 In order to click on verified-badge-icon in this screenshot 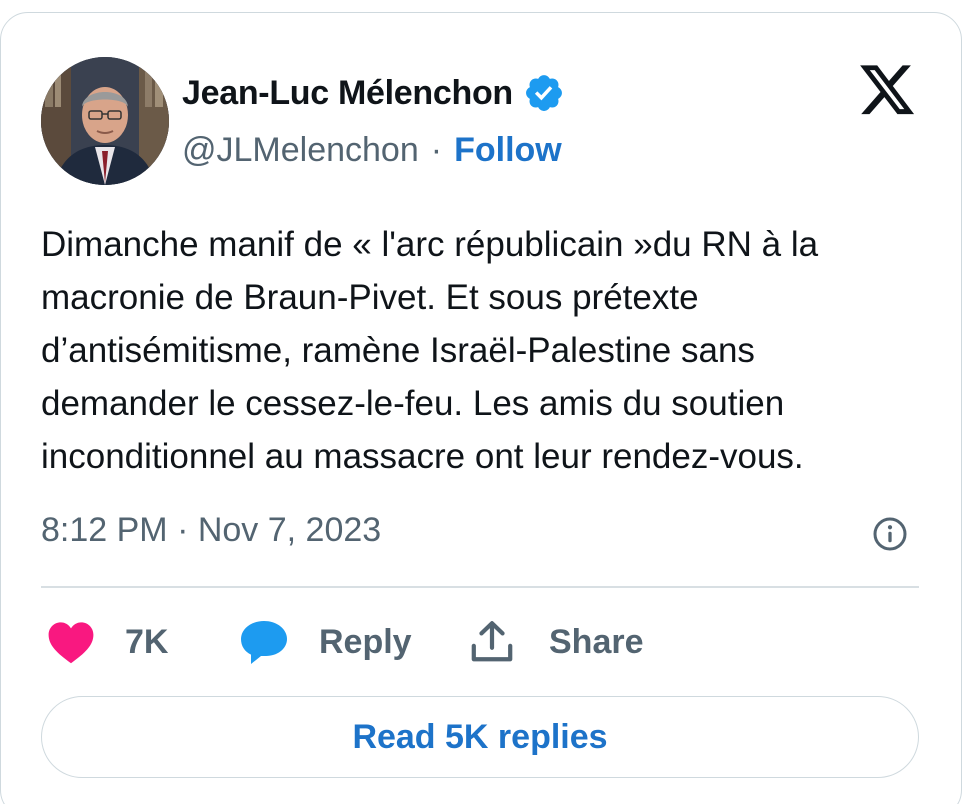, I will do `click(543, 93)`.